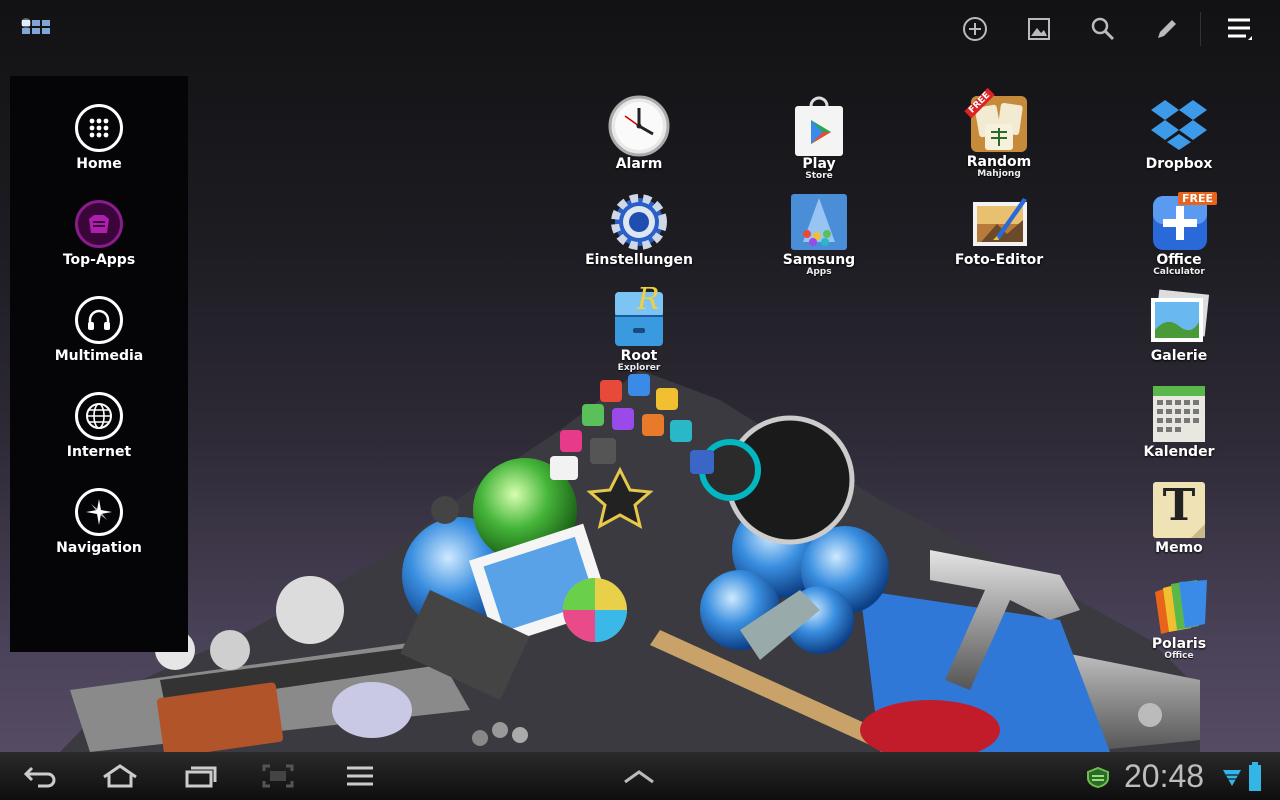  What do you see at coordinates (1179, 606) in the screenshot?
I see `polaris-office-icon` at bounding box center [1179, 606].